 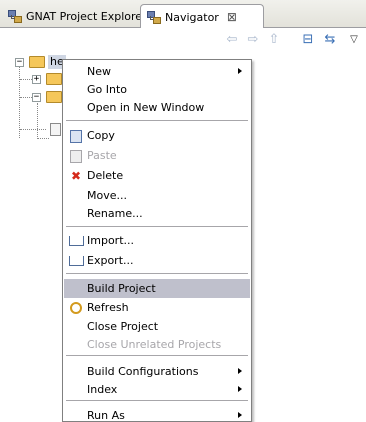 I want to click on delete-icon: ✖, so click(x=76, y=176).